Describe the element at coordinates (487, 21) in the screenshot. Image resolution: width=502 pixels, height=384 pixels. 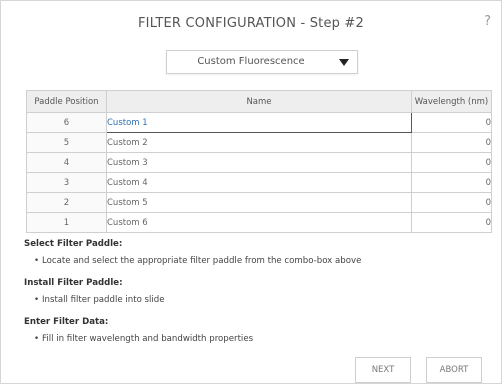
I see `help-icon: ?` at that location.